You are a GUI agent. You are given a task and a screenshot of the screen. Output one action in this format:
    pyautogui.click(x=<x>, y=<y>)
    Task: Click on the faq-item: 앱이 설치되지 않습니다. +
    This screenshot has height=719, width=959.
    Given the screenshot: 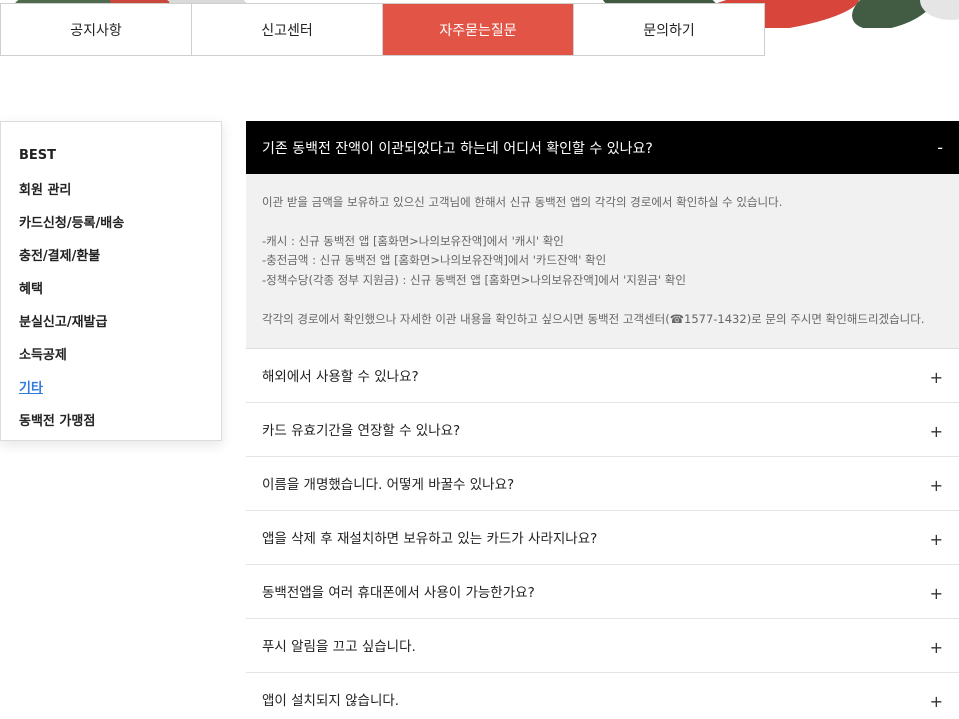 What is the action you would take?
    pyautogui.click(x=602, y=695)
    